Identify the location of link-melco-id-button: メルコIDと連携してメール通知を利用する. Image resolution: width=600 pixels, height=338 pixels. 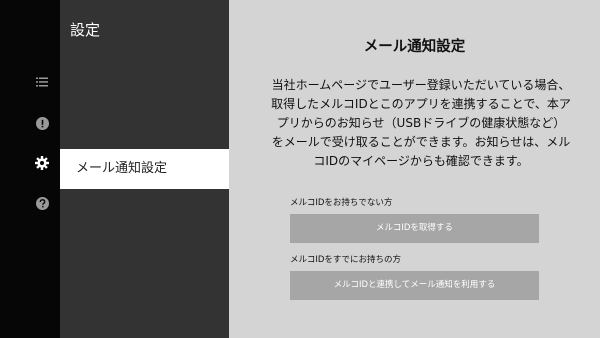
(414, 285).